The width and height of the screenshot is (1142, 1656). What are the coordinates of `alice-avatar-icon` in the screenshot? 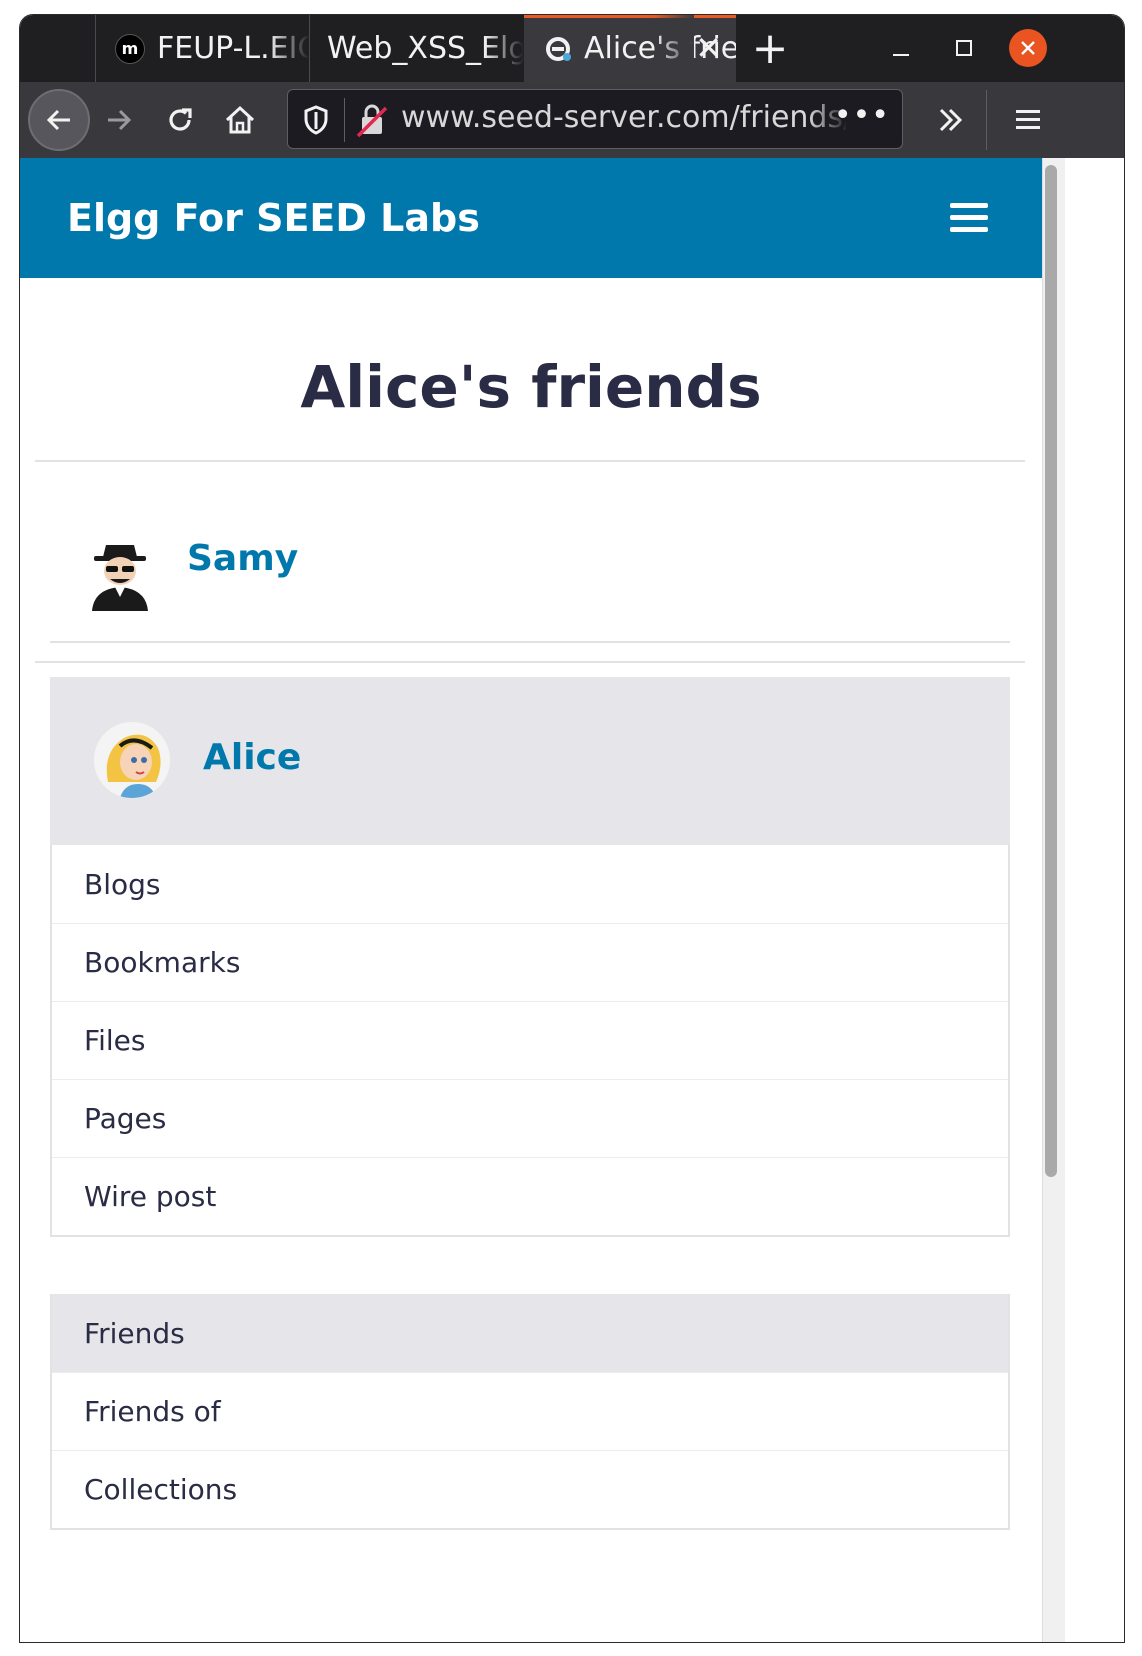 It's located at (132, 760).